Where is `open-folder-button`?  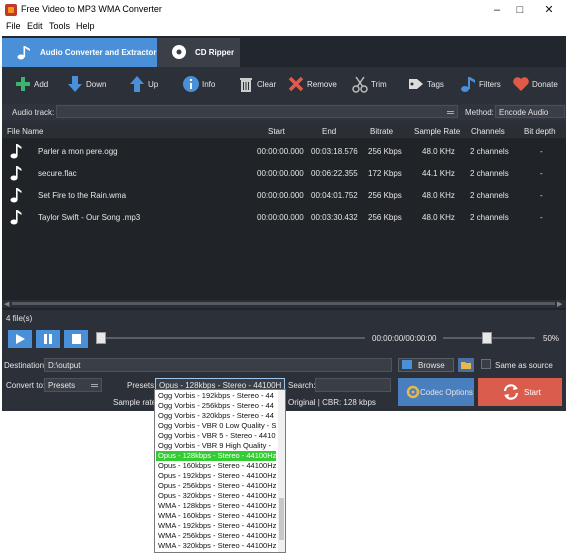 open-folder-button is located at coordinates (466, 365).